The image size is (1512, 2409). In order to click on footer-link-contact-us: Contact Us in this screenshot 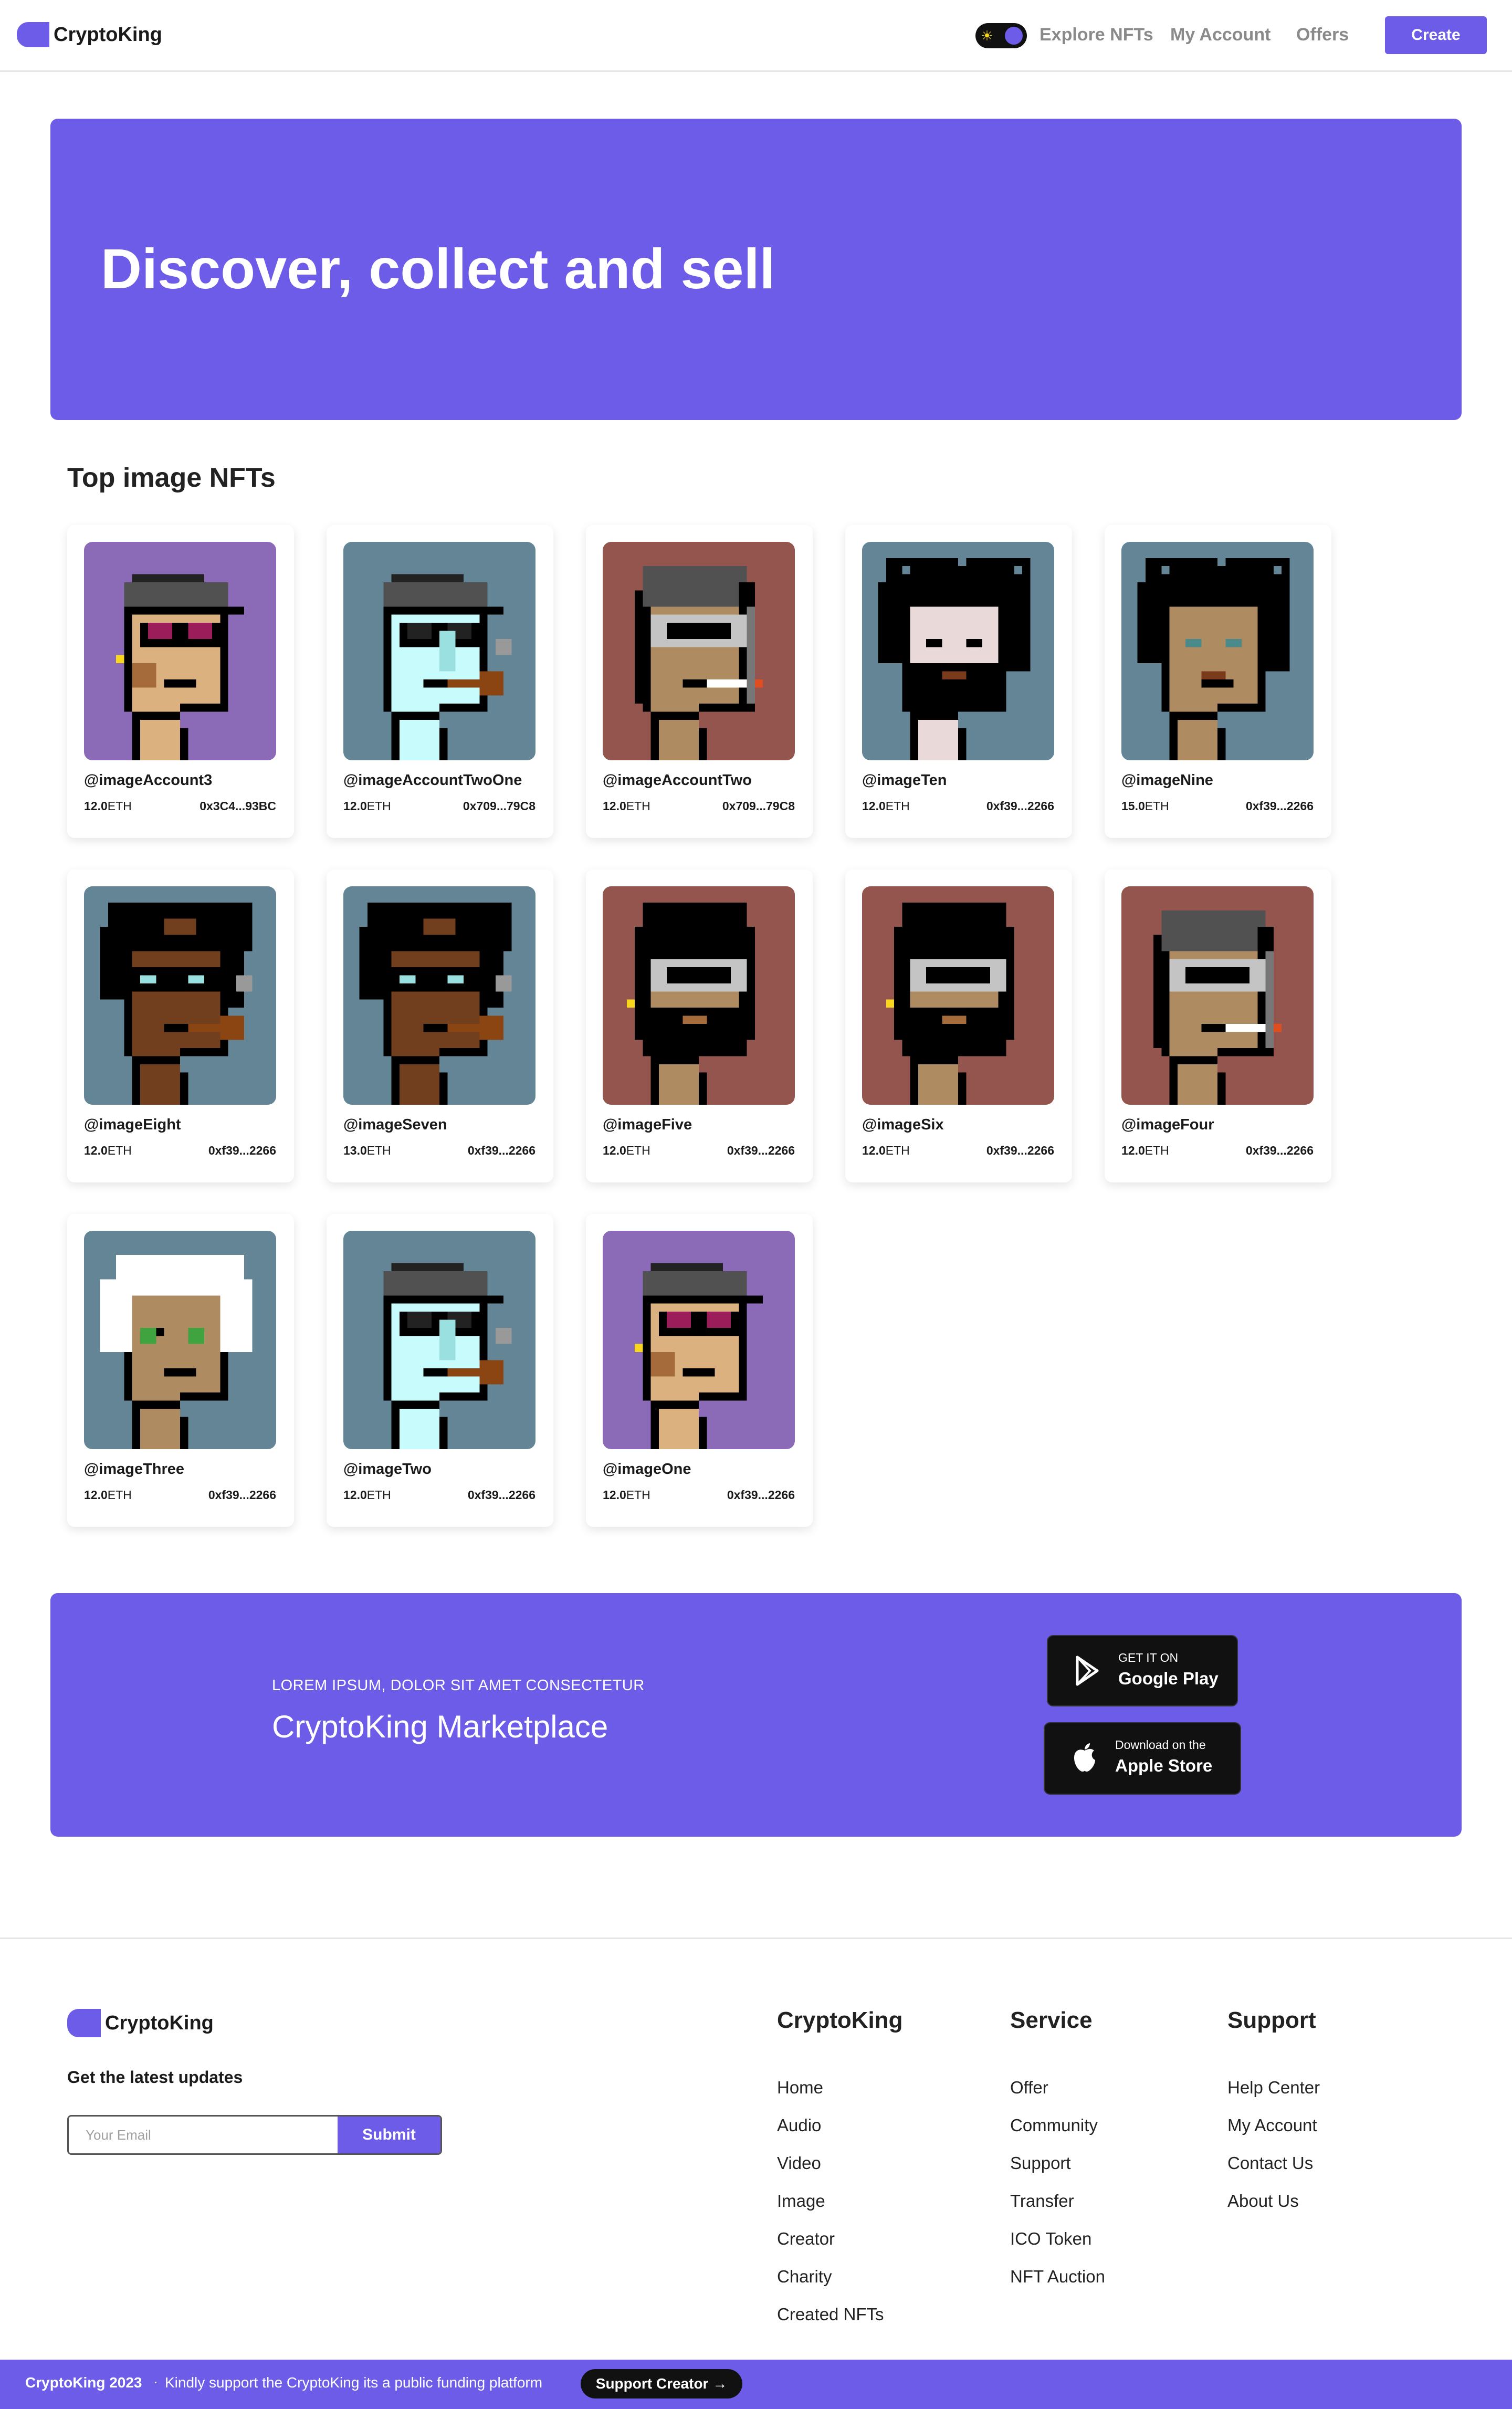, I will do `click(1273, 2169)`.